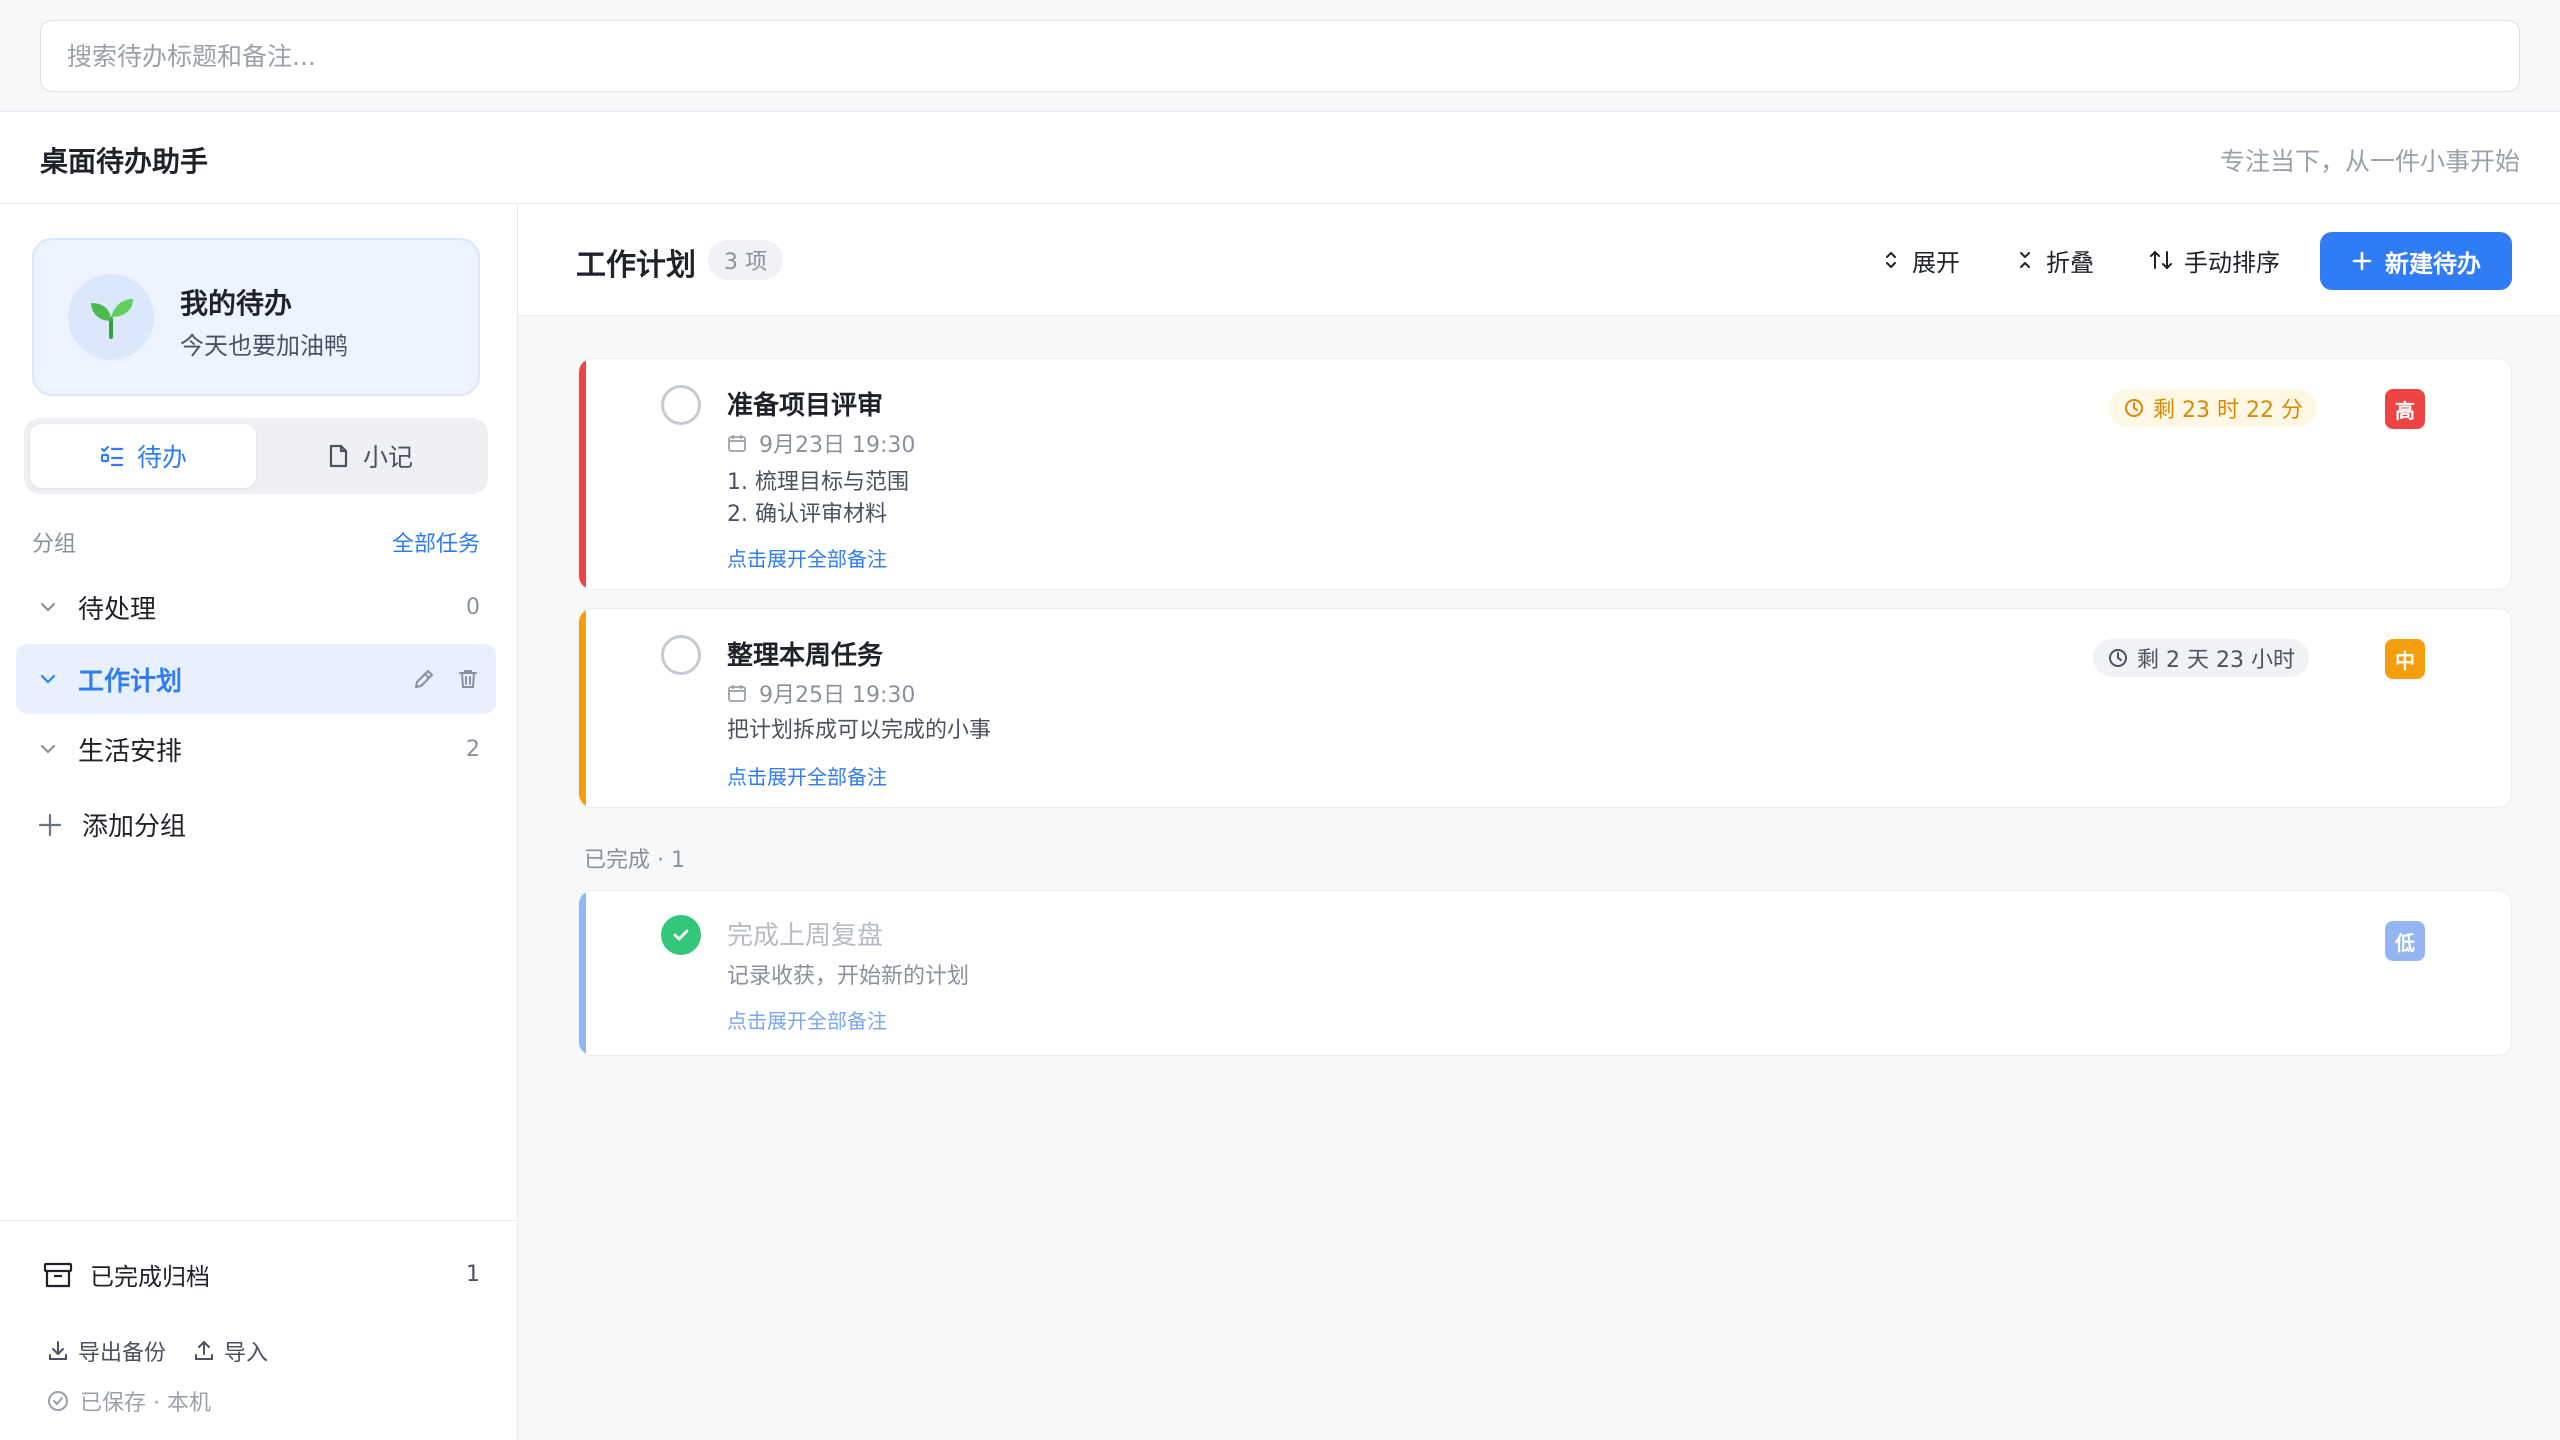 Image resolution: width=2560 pixels, height=1440 pixels. I want to click on tab-notes-label: 小记, so click(387, 457).